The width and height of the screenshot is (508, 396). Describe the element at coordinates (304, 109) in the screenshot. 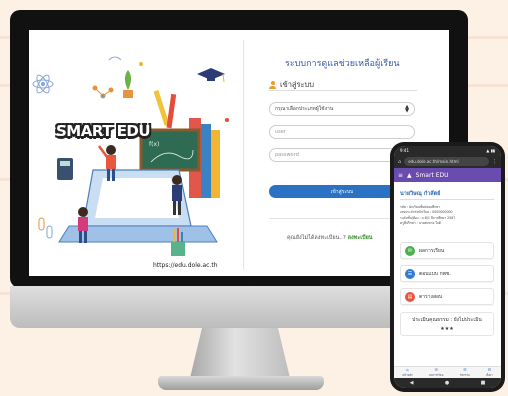

I see `user-type-select-value: กรุณาเลือกประเภทผู้ใช้งาน` at that location.